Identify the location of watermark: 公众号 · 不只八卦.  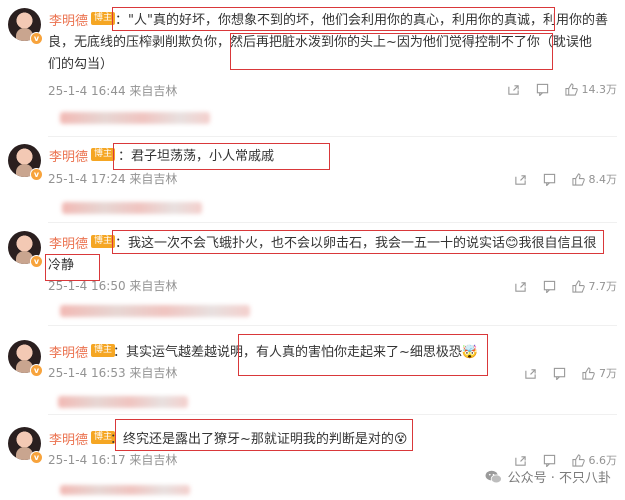
(548, 476).